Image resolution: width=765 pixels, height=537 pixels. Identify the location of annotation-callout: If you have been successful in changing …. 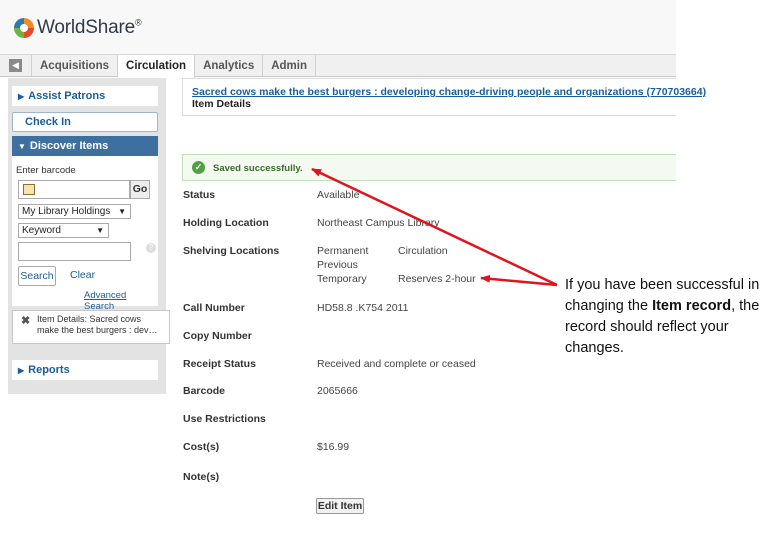
(662, 316).